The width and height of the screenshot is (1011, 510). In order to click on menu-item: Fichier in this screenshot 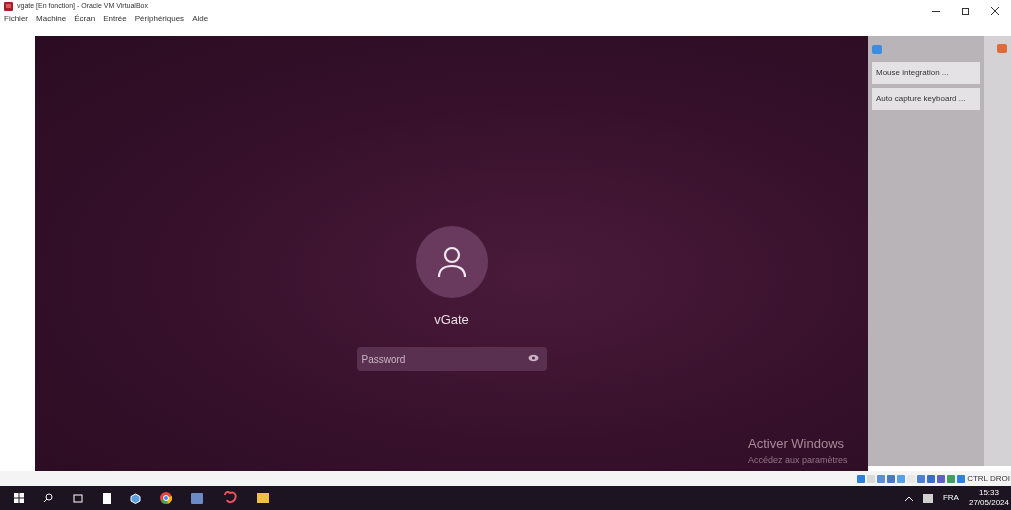, I will do `click(16, 19)`.